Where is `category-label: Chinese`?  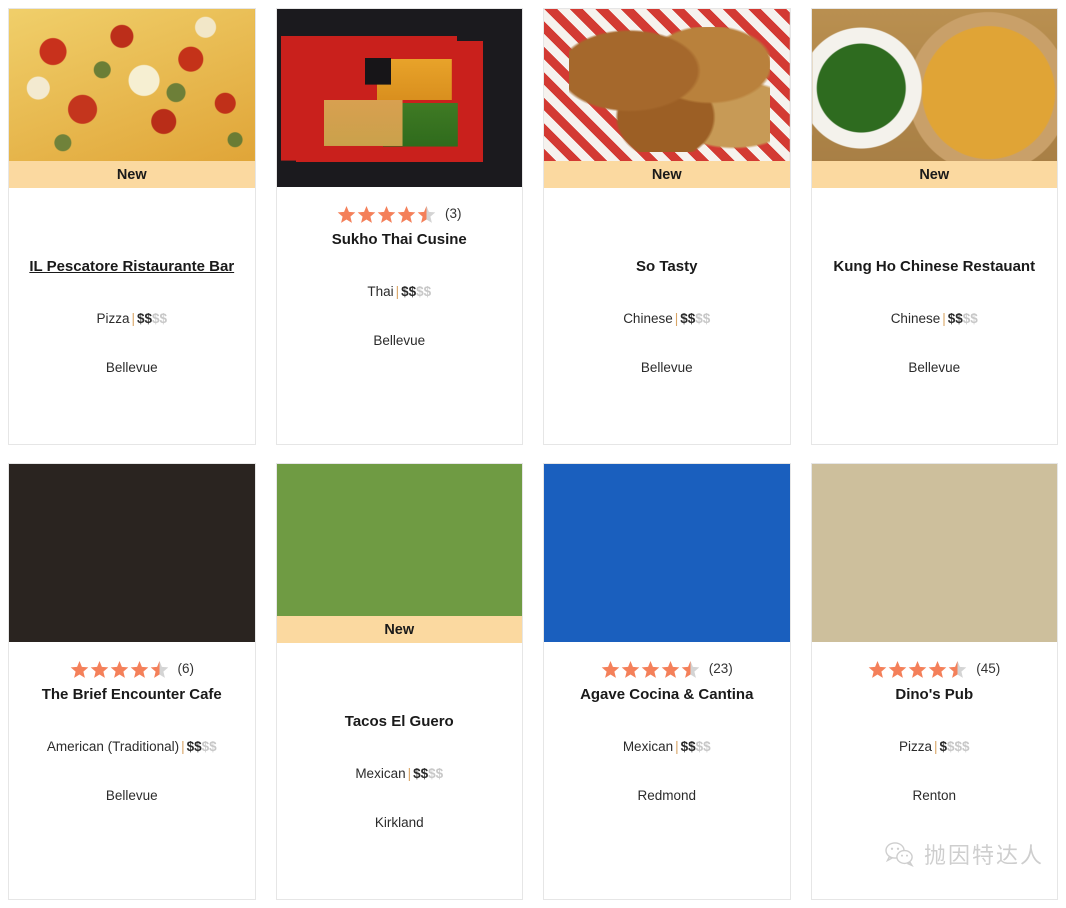 category-label: Chinese is located at coordinates (648, 318).